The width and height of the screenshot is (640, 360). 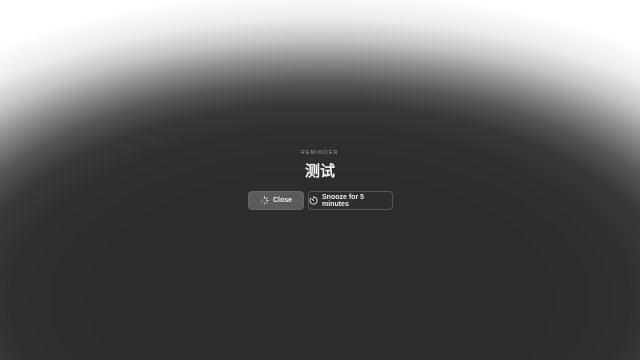 What do you see at coordinates (313, 200) in the screenshot?
I see `timer-icon` at bounding box center [313, 200].